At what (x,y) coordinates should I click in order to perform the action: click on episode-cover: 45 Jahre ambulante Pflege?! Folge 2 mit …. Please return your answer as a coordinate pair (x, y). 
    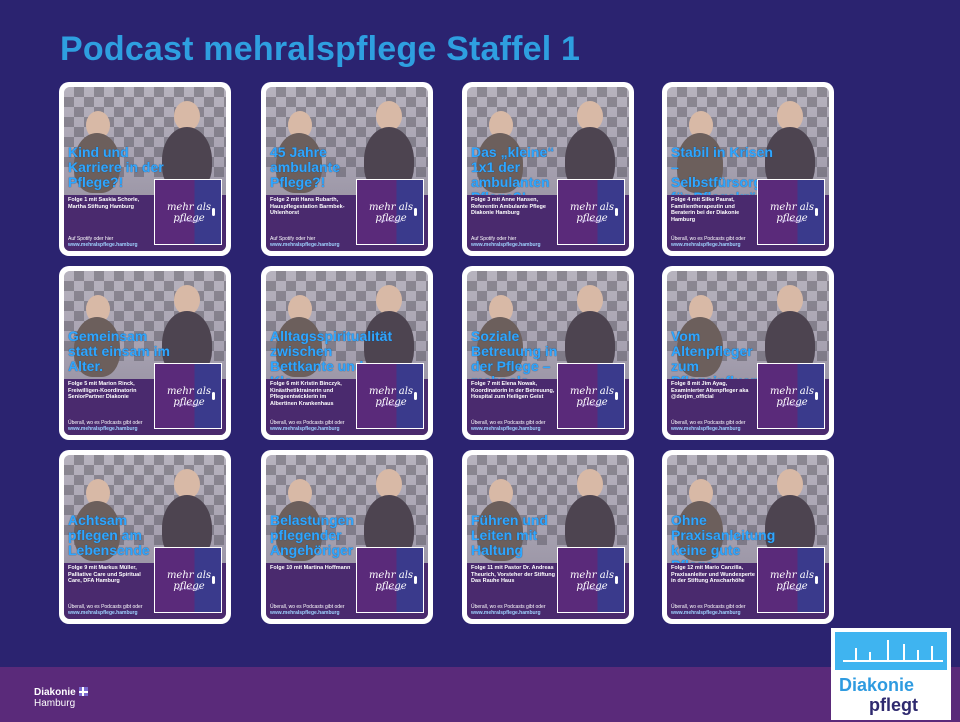
    Looking at the image, I should click on (347, 169).